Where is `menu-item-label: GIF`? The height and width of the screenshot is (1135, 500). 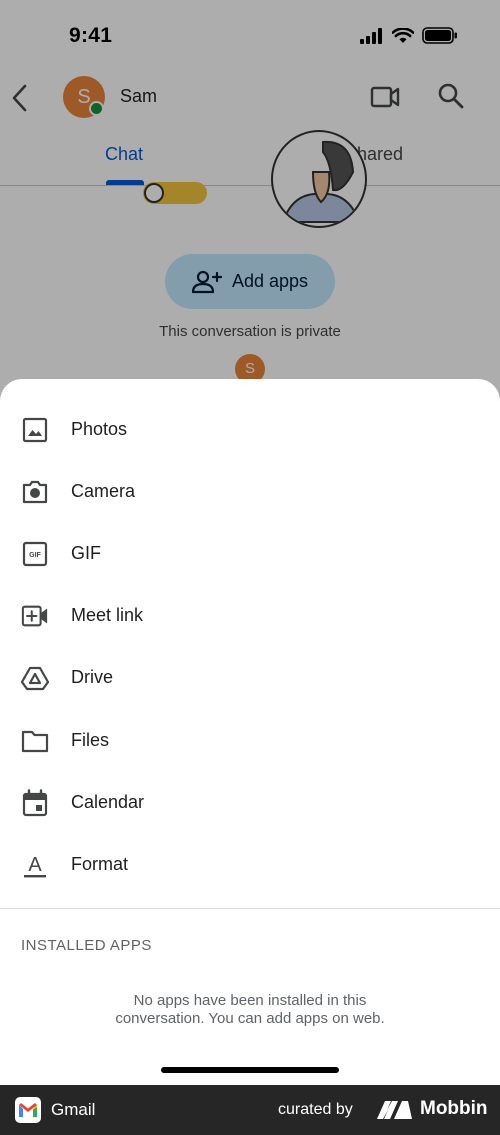
menu-item-label: GIF is located at coordinates (86, 553).